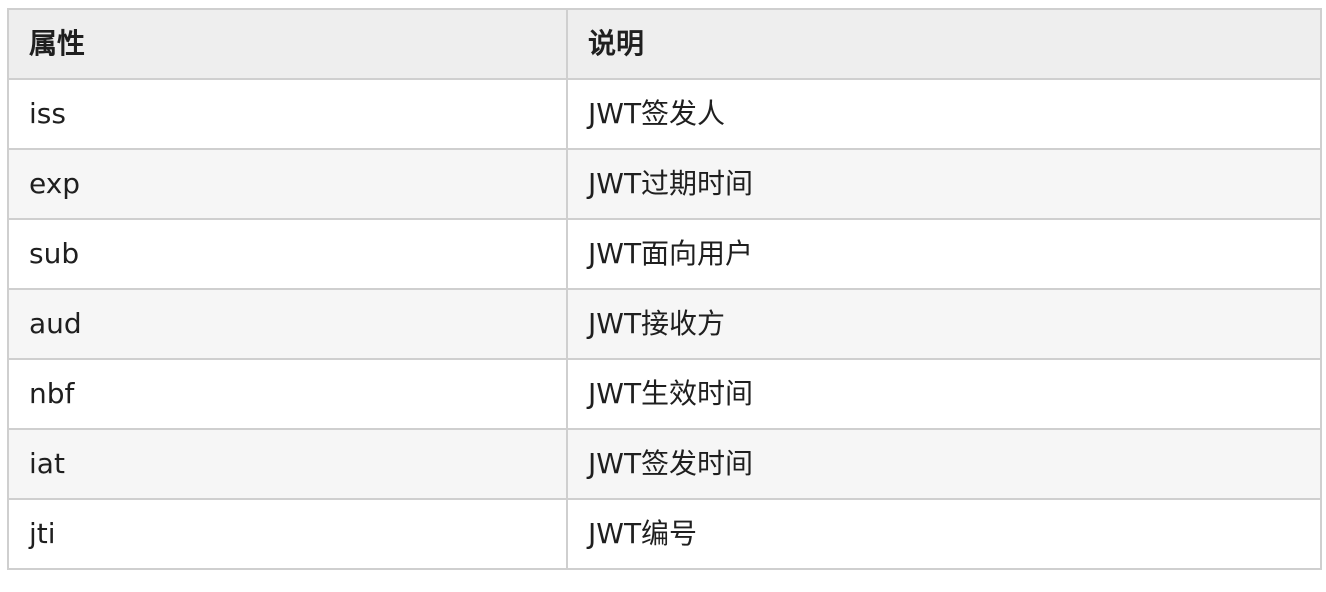  What do you see at coordinates (944, 464) in the screenshot?
I see `cell-description: JWT签发时间` at bounding box center [944, 464].